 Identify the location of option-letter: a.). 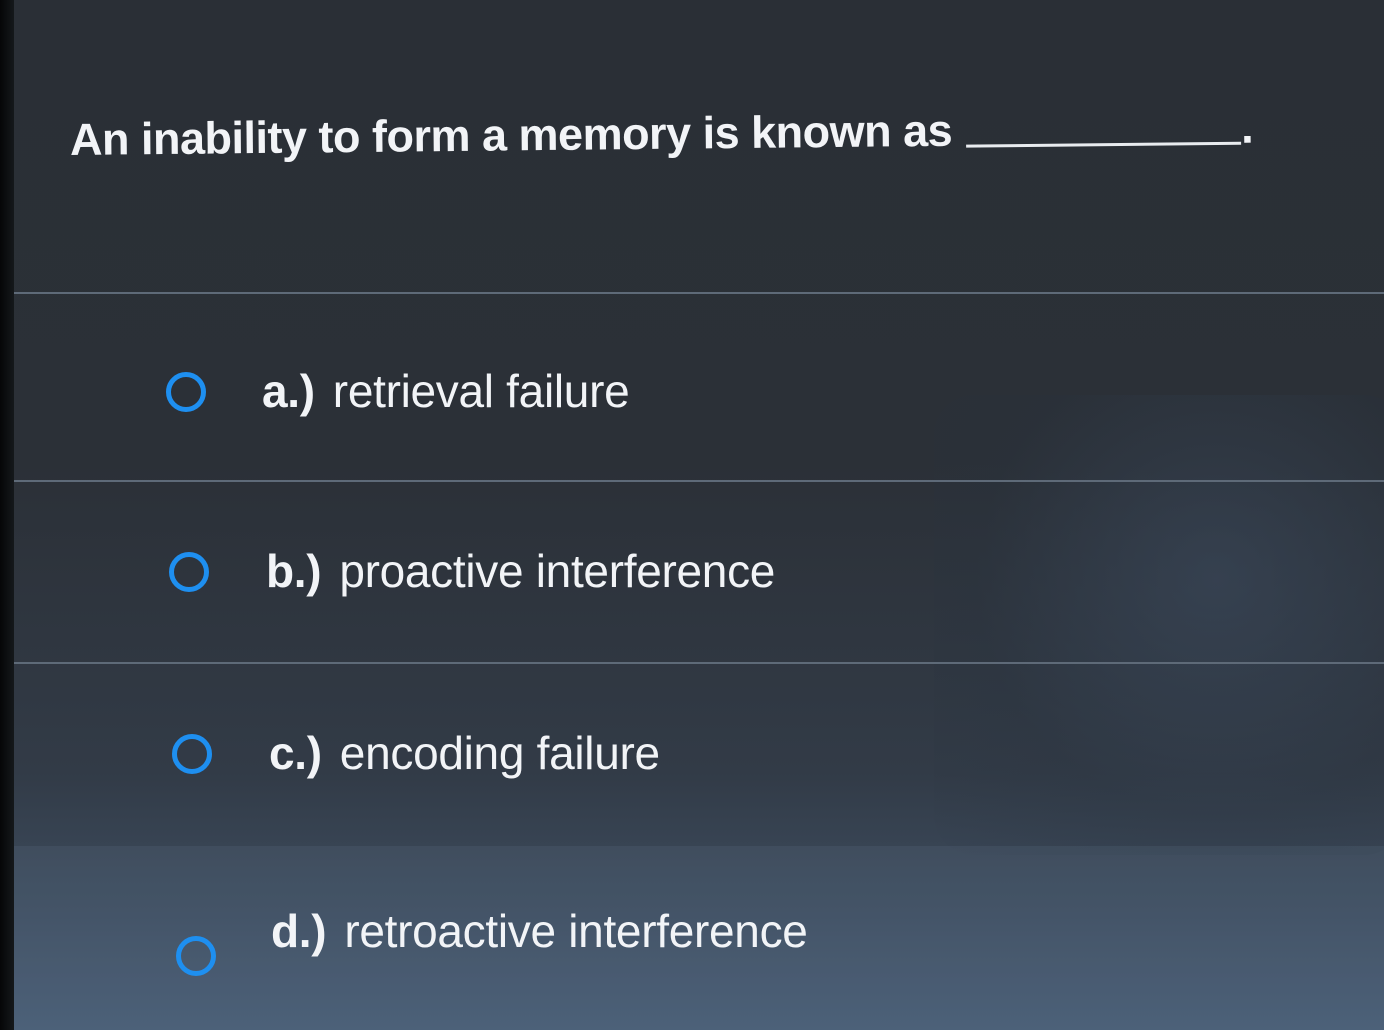
(288, 391).